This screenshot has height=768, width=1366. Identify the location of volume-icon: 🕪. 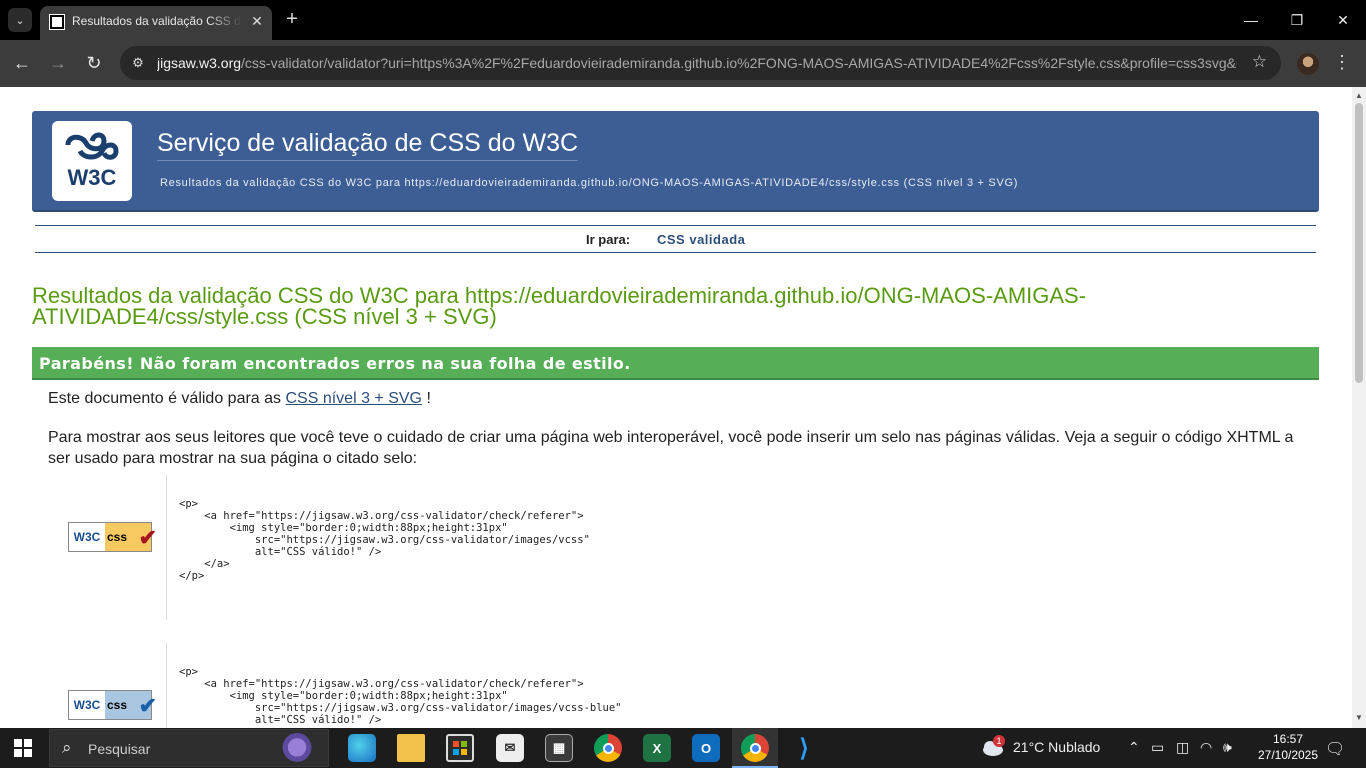
(1227, 747).